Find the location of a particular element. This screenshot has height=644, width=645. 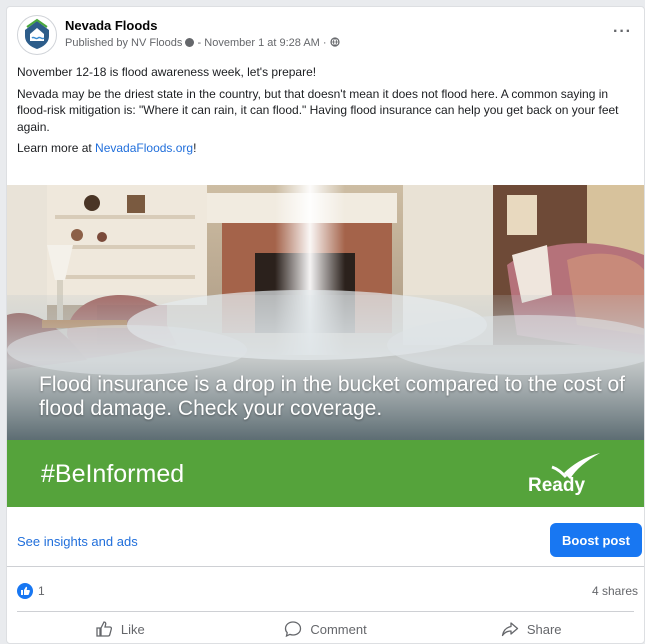

globe-icon is located at coordinates (335, 42).